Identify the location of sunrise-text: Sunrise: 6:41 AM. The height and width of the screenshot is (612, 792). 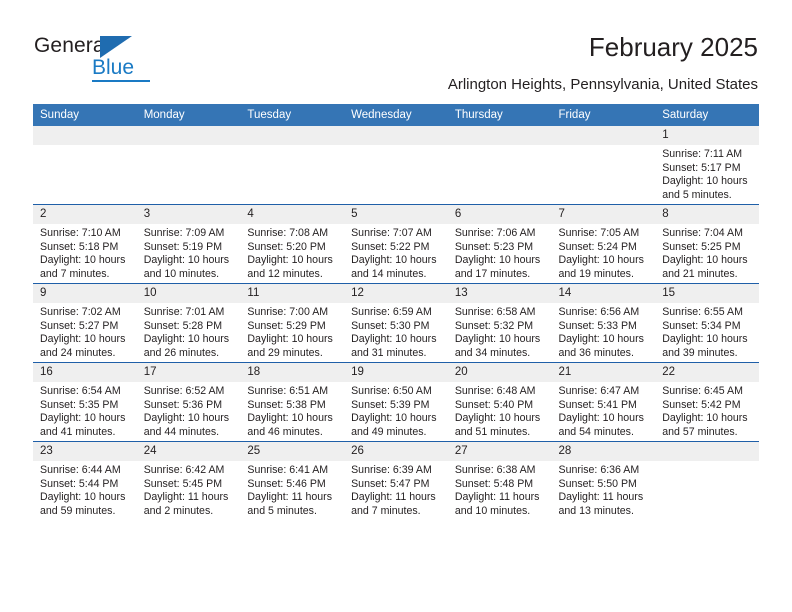
(288, 470).